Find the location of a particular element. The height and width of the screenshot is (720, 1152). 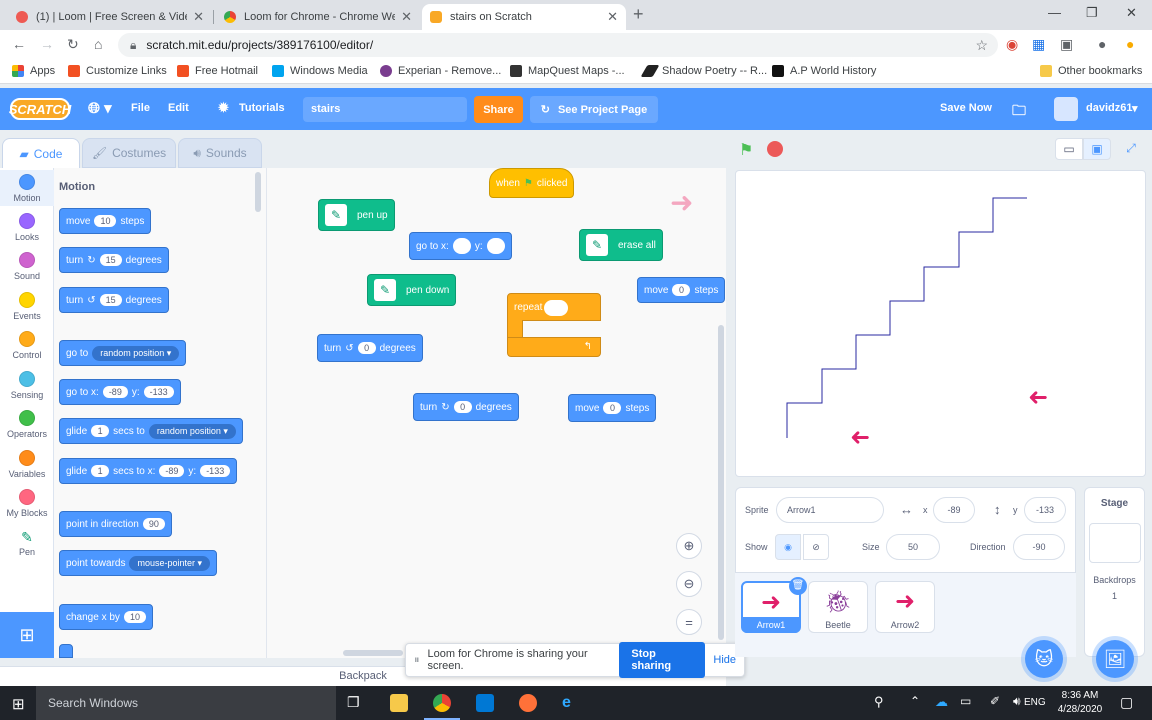

block-turn-right: turn ↻ 15 degrees is located at coordinates (114, 260).